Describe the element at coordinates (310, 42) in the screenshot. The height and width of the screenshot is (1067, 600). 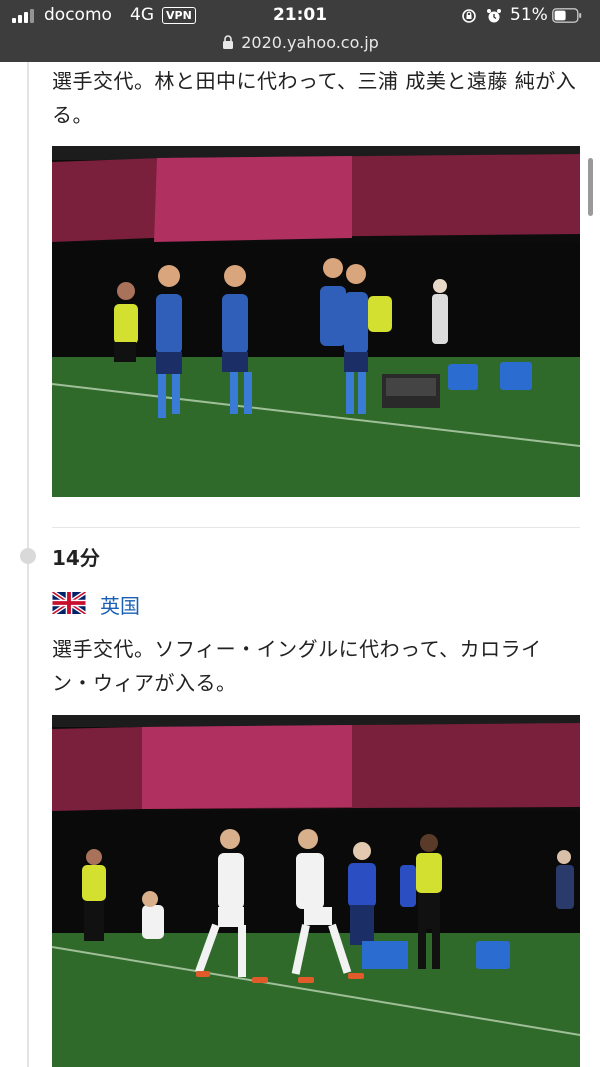
I see `url-text: 2020.yahoo.co.jp` at that location.